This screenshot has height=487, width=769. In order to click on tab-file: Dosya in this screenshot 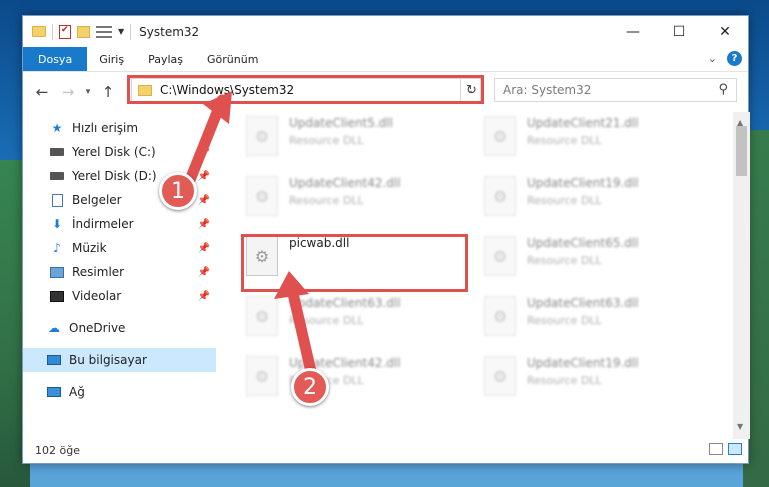, I will do `click(55, 59)`.